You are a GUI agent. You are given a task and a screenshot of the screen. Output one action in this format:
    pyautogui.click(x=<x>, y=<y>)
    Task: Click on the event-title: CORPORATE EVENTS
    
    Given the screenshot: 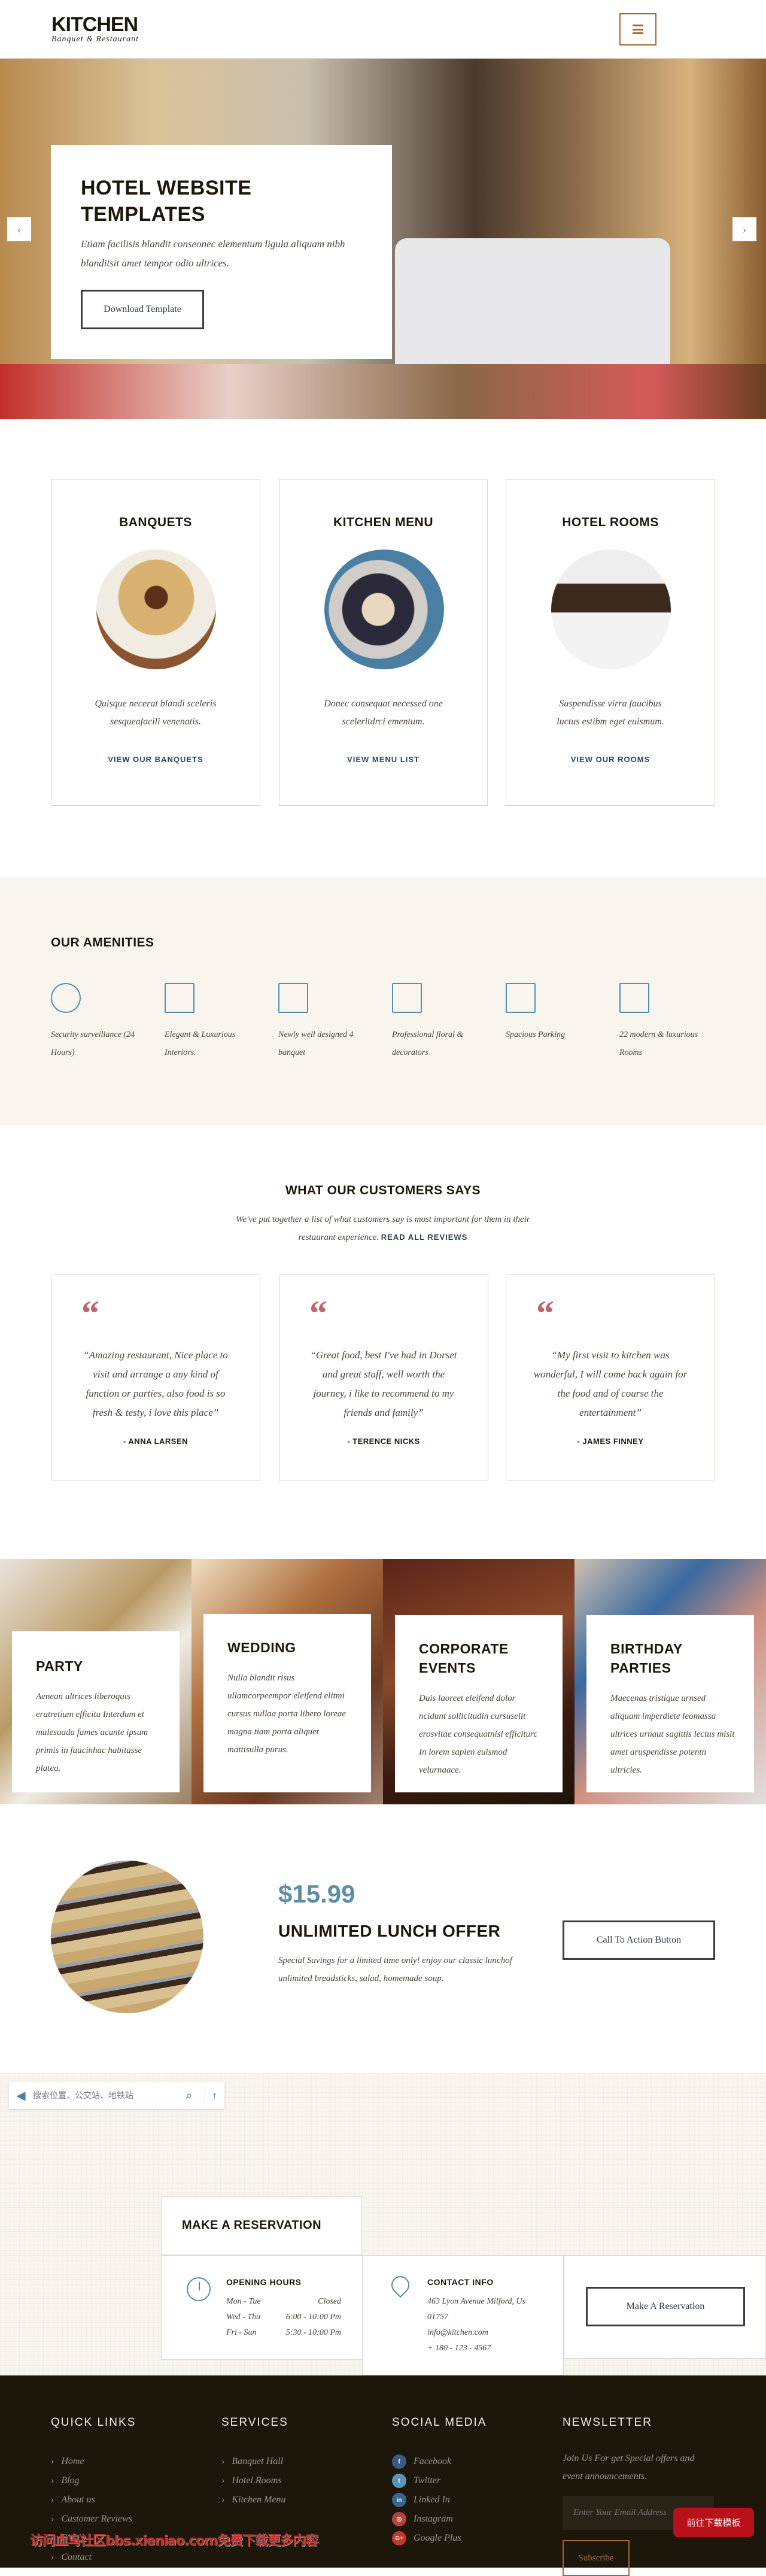 What is the action you would take?
    pyautogui.click(x=464, y=1658)
    